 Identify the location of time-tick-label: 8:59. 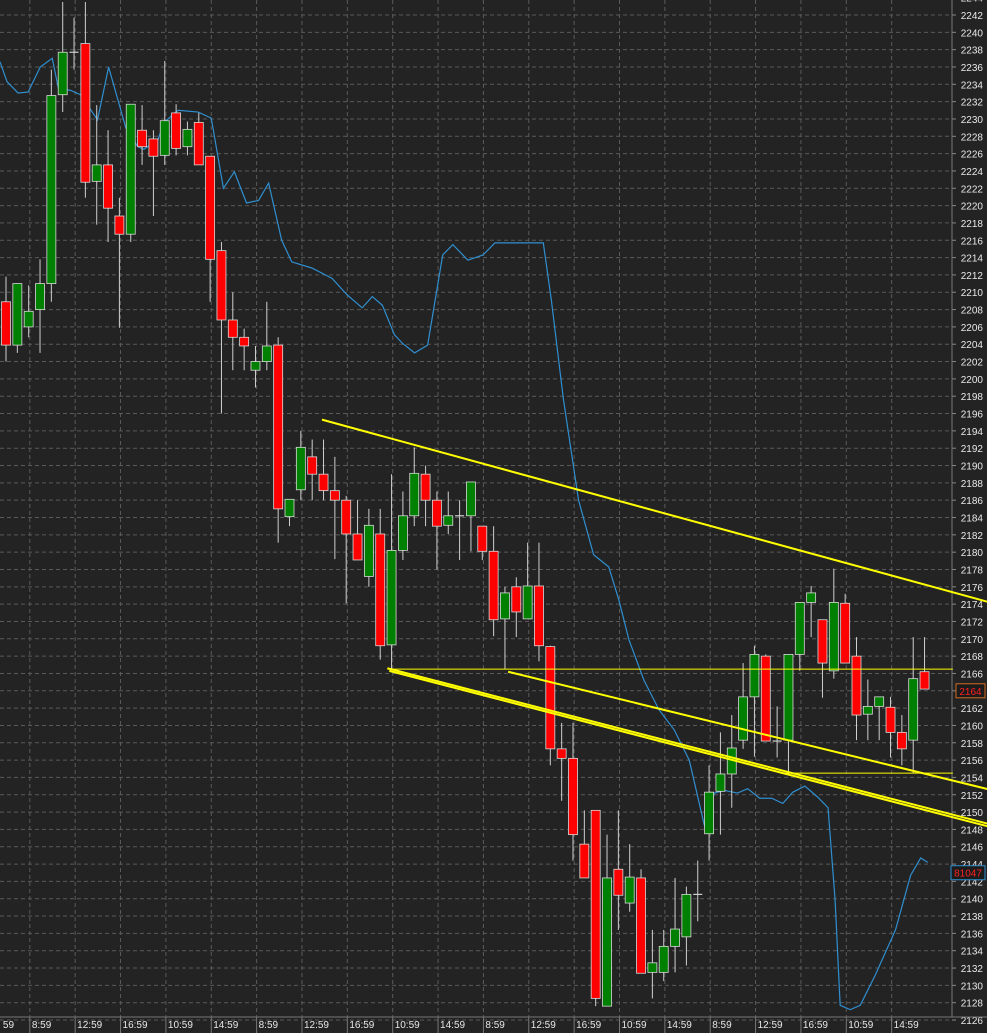
(42, 1025).